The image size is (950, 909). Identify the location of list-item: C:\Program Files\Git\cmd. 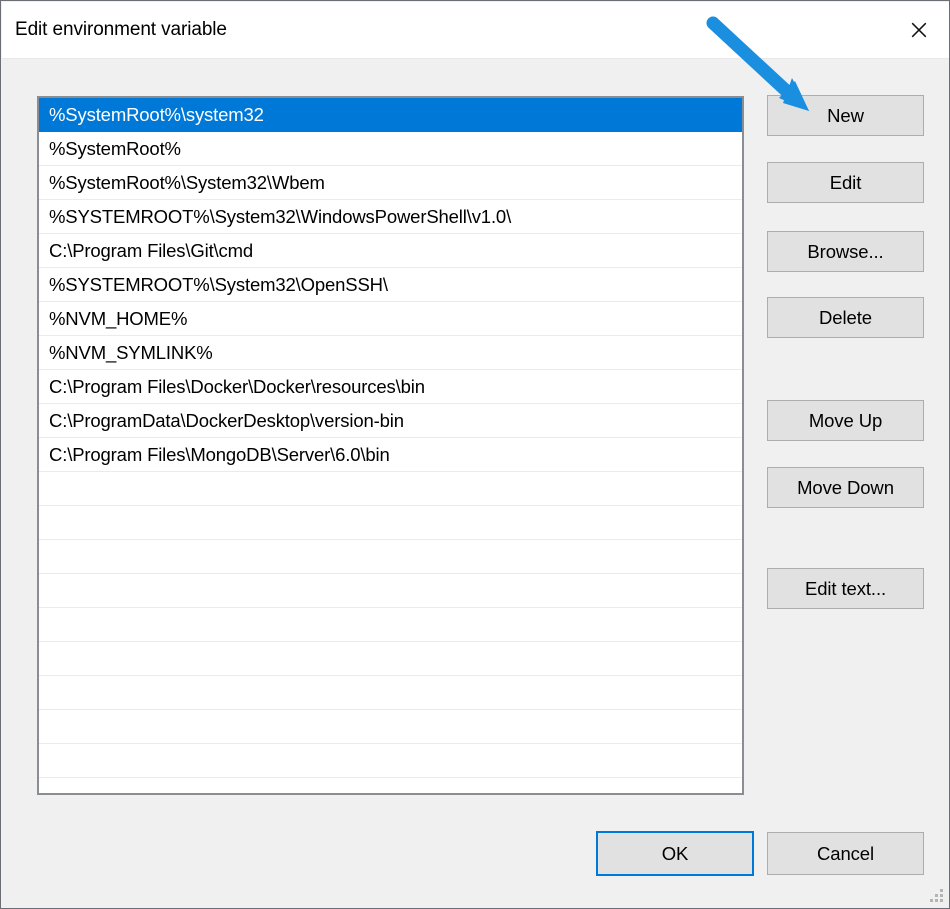
(390, 251).